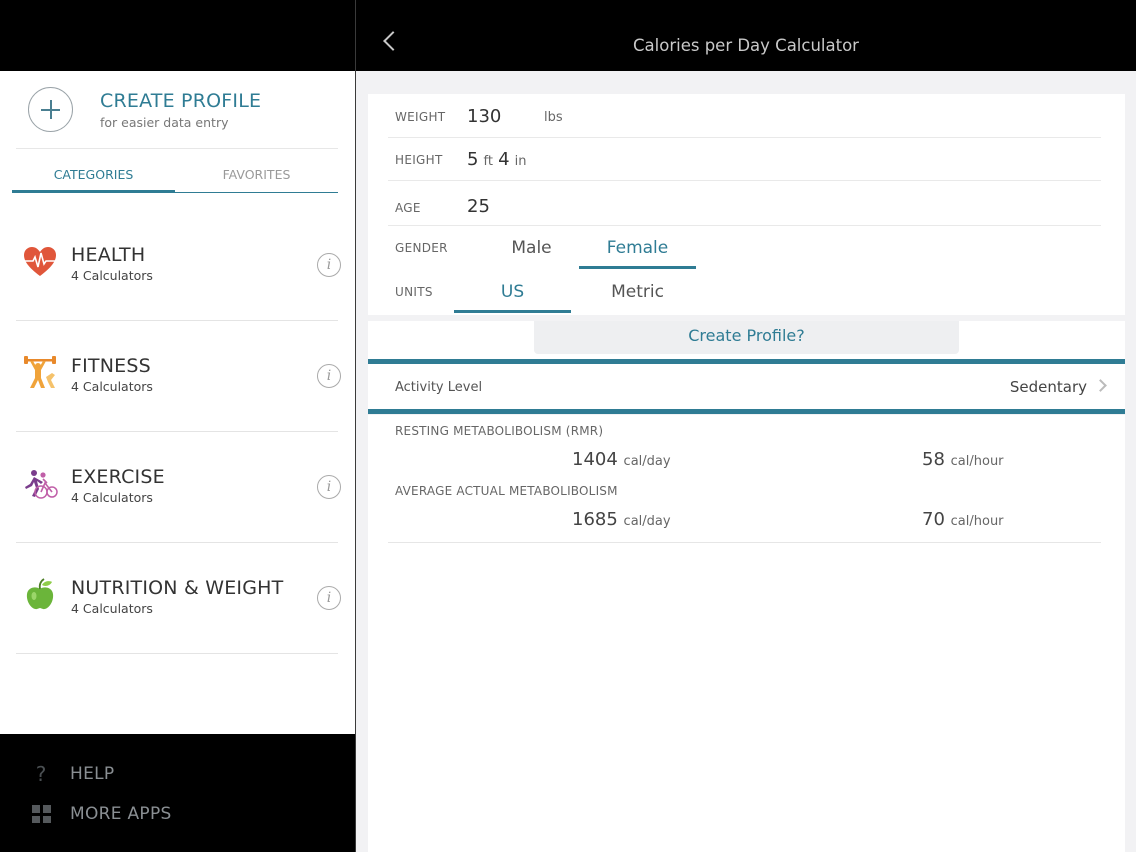 This screenshot has width=1136, height=852. What do you see at coordinates (488, 161) in the screenshot?
I see `feet-unit: ft` at bounding box center [488, 161].